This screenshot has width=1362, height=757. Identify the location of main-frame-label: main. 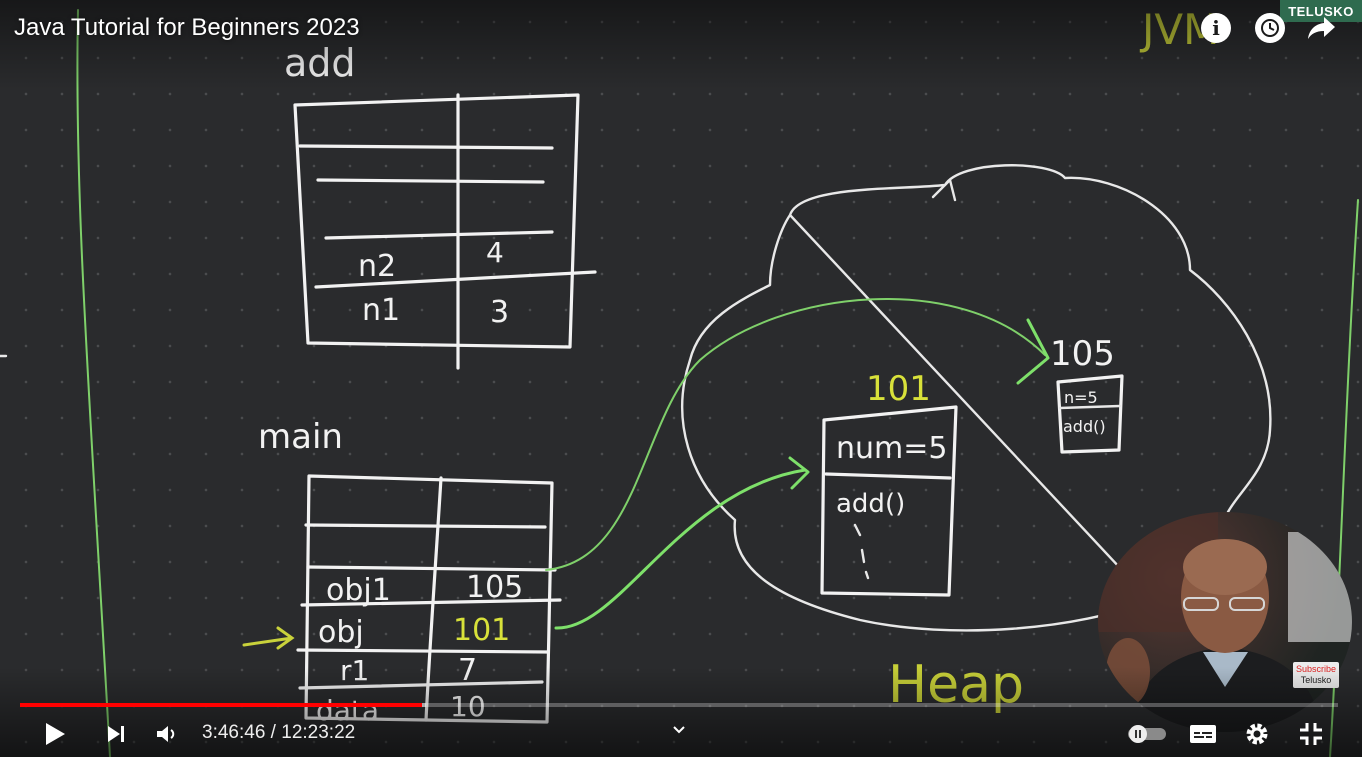
(300, 437).